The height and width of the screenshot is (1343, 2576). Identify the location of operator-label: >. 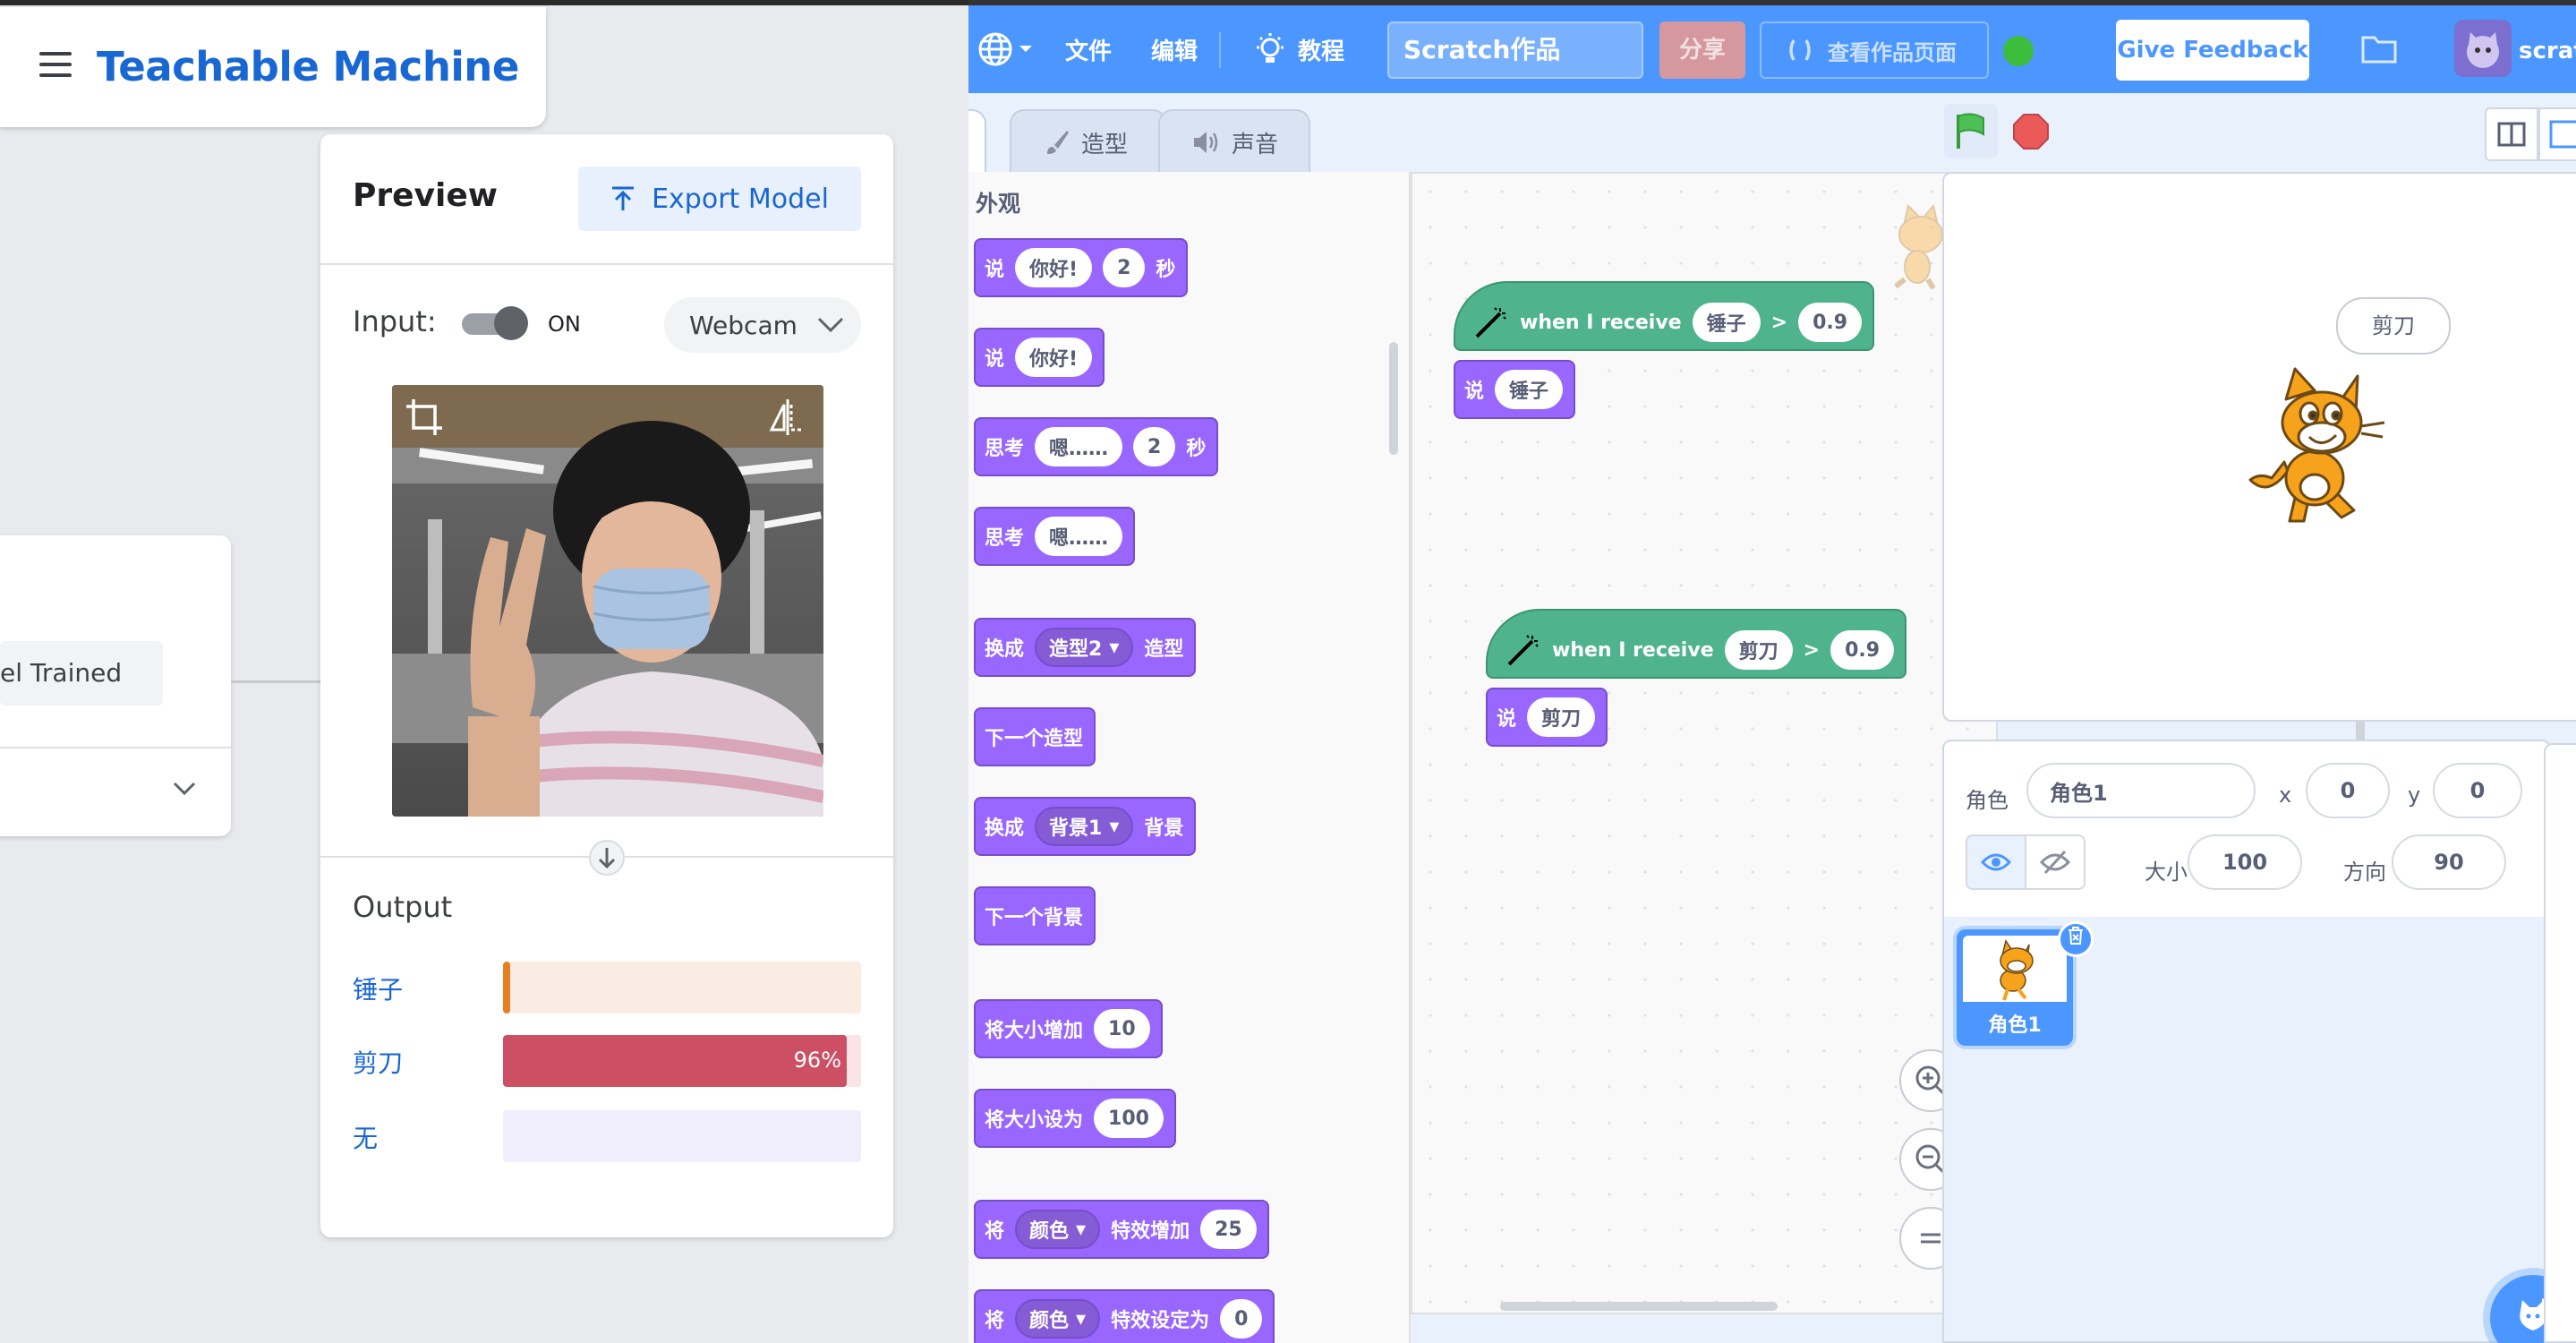
(1812, 650).